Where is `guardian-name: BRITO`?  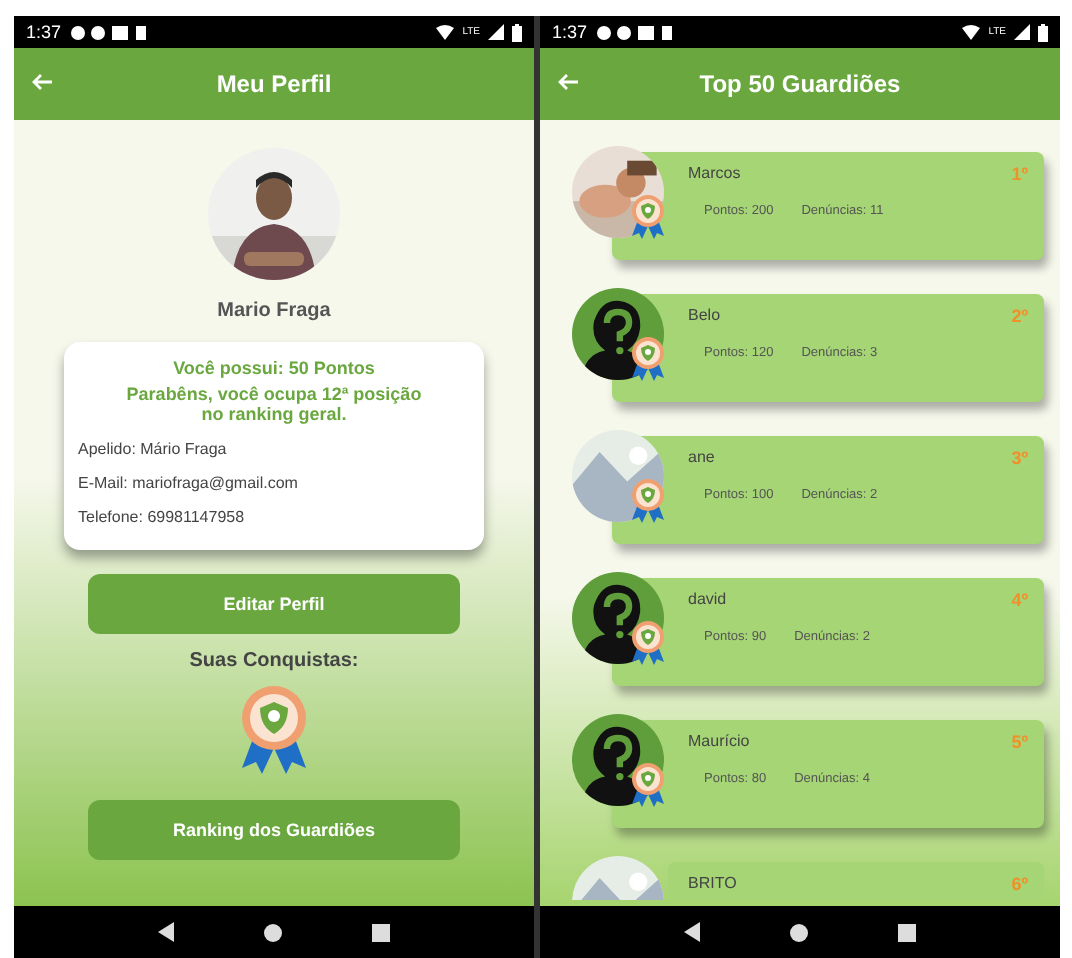
guardian-name: BRITO is located at coordinates (712, 884).